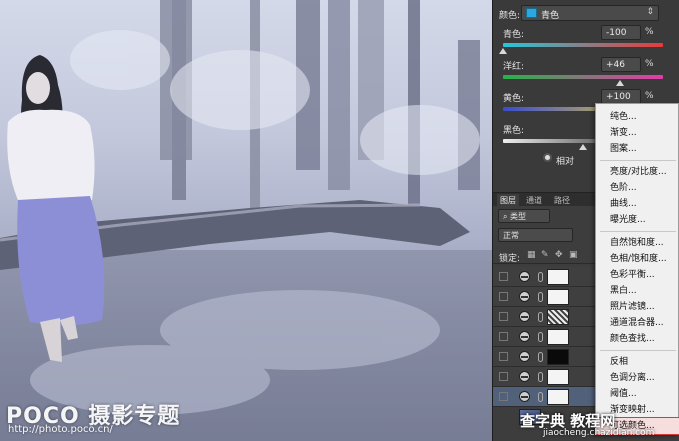 This screenshot has height=441, width=679. What do you see at coordinates (590, 13) in the screenshot?
I see `colors-select: 青色 ⇕` at bounding box center [590, 13].